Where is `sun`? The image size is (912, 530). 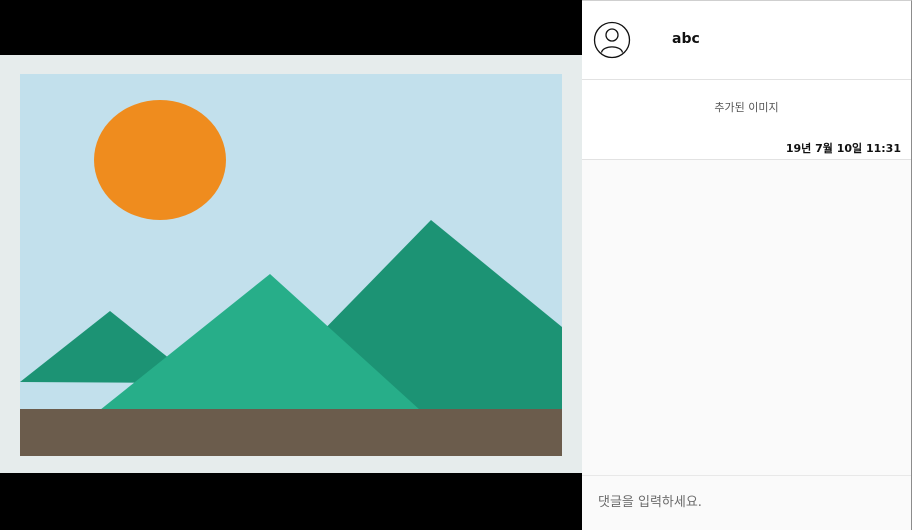 sun is located at coordinates (160, 160).